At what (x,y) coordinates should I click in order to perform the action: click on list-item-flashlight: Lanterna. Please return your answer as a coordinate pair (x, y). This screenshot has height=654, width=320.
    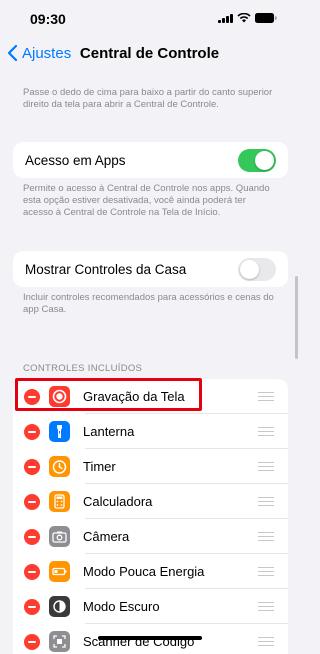
    Looking at the image, I should click on (150, 431).